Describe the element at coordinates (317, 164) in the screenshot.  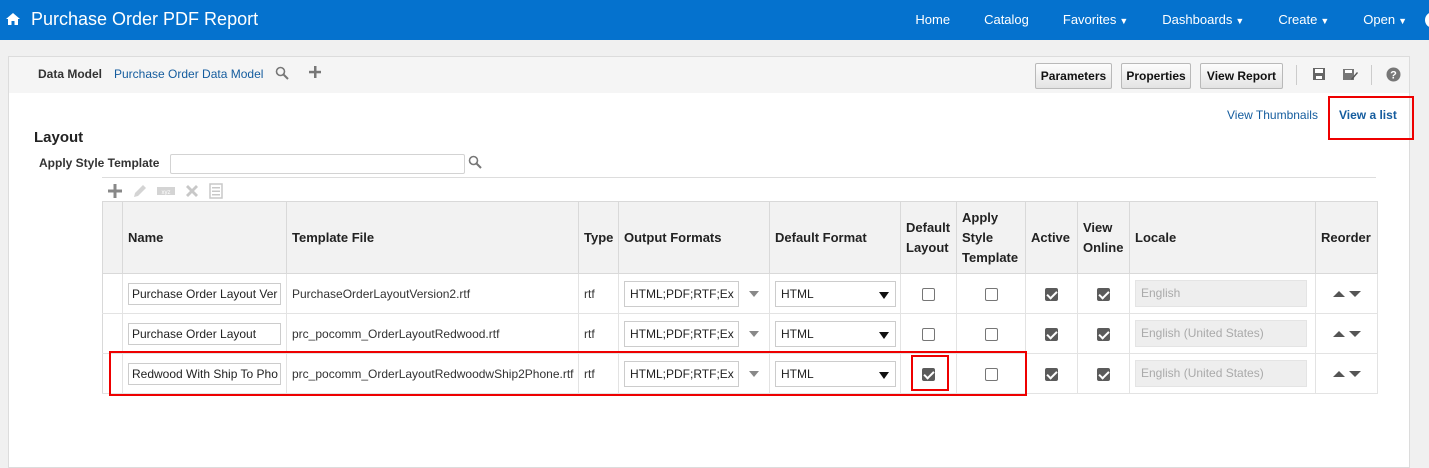
I see `apply-style-template-input` at that location.